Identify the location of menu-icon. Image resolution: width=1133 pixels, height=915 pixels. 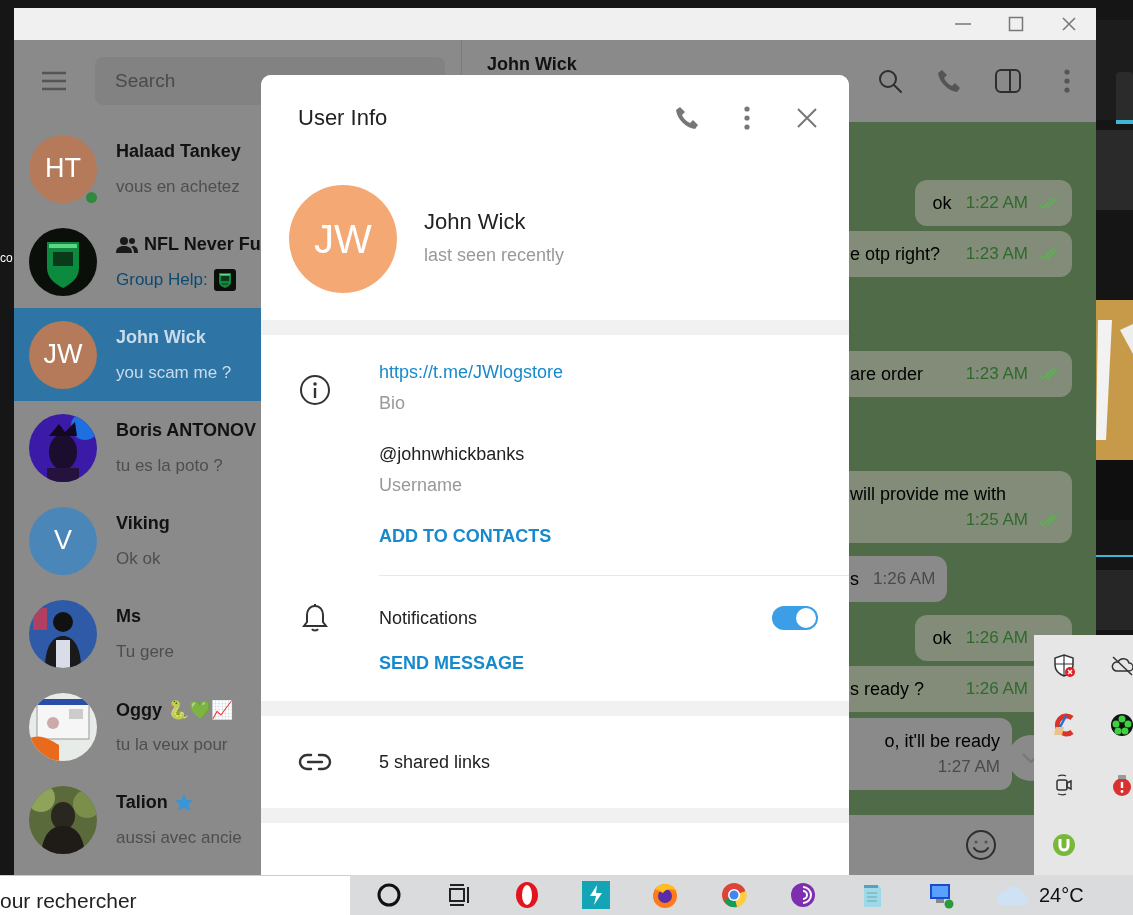
(54, 81).